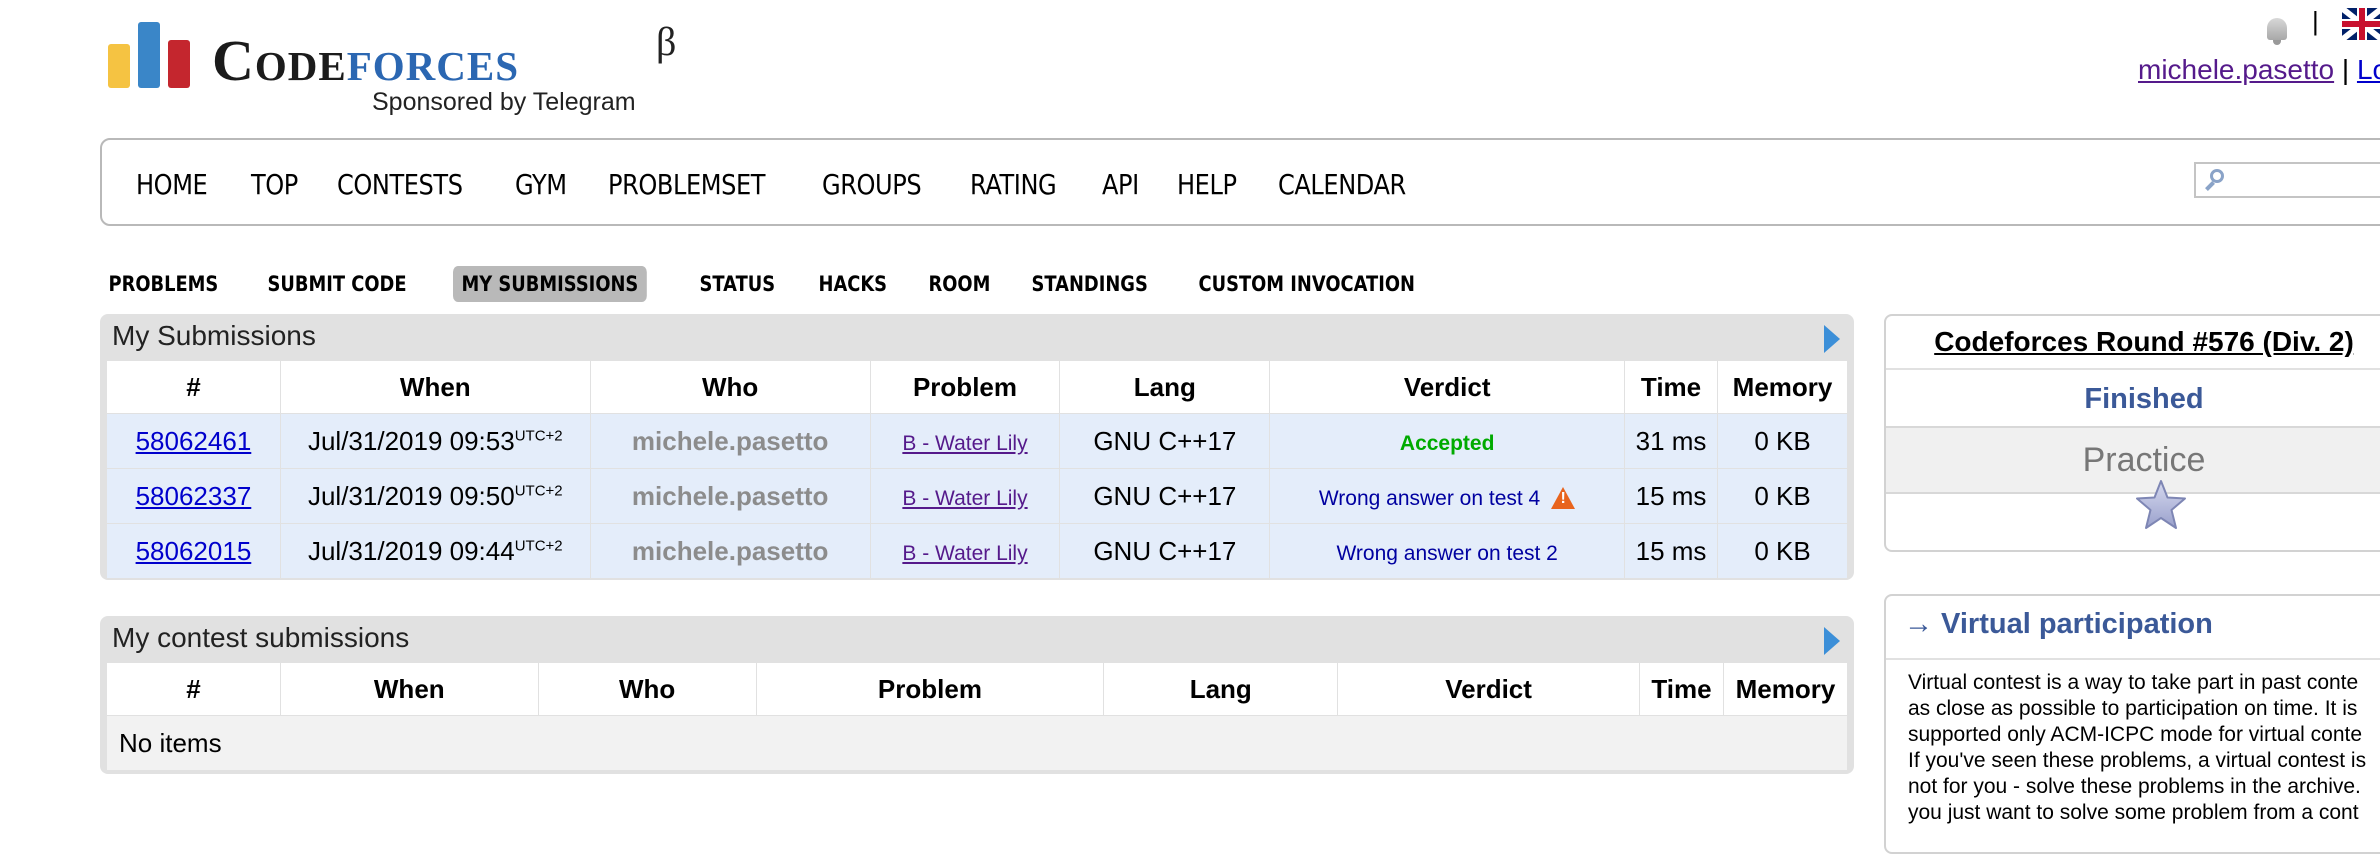  What do you see at coordinates (2058, 624) in the screenshot?
I see `virtual-participation-title: → Virtual participation` at bounding box center [2058, 624].